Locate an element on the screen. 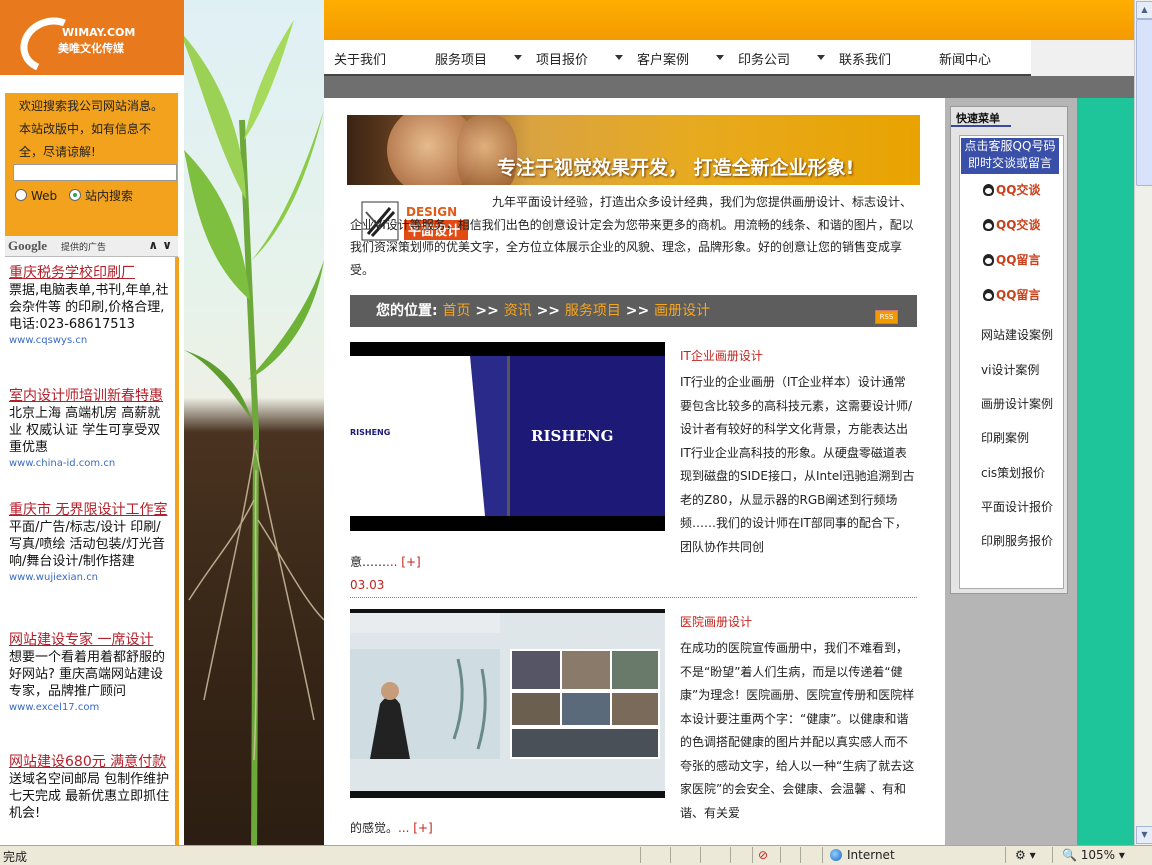  qq-service-box: 点击客服QQ号码即时交谈或留言 is located at coordinates (1010, 156).